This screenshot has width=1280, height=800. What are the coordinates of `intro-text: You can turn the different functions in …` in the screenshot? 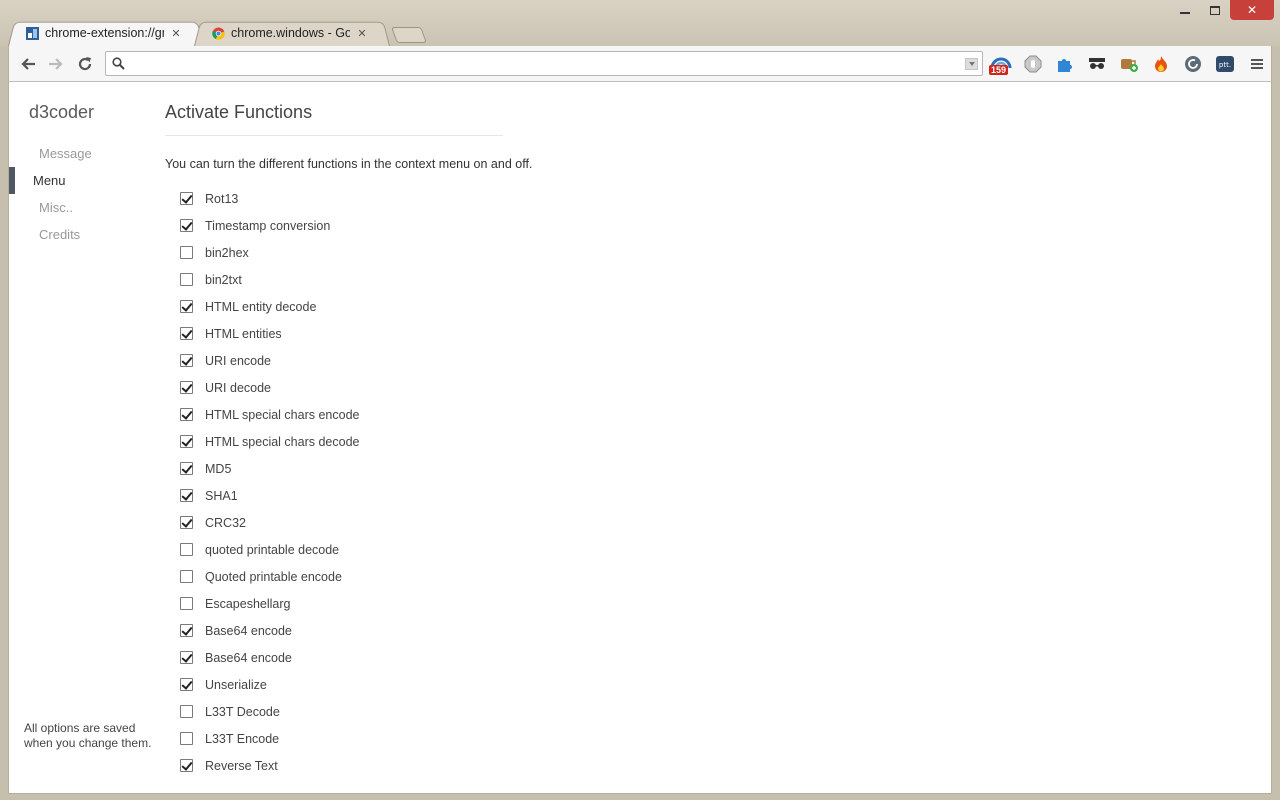 It's located at (349, 164).